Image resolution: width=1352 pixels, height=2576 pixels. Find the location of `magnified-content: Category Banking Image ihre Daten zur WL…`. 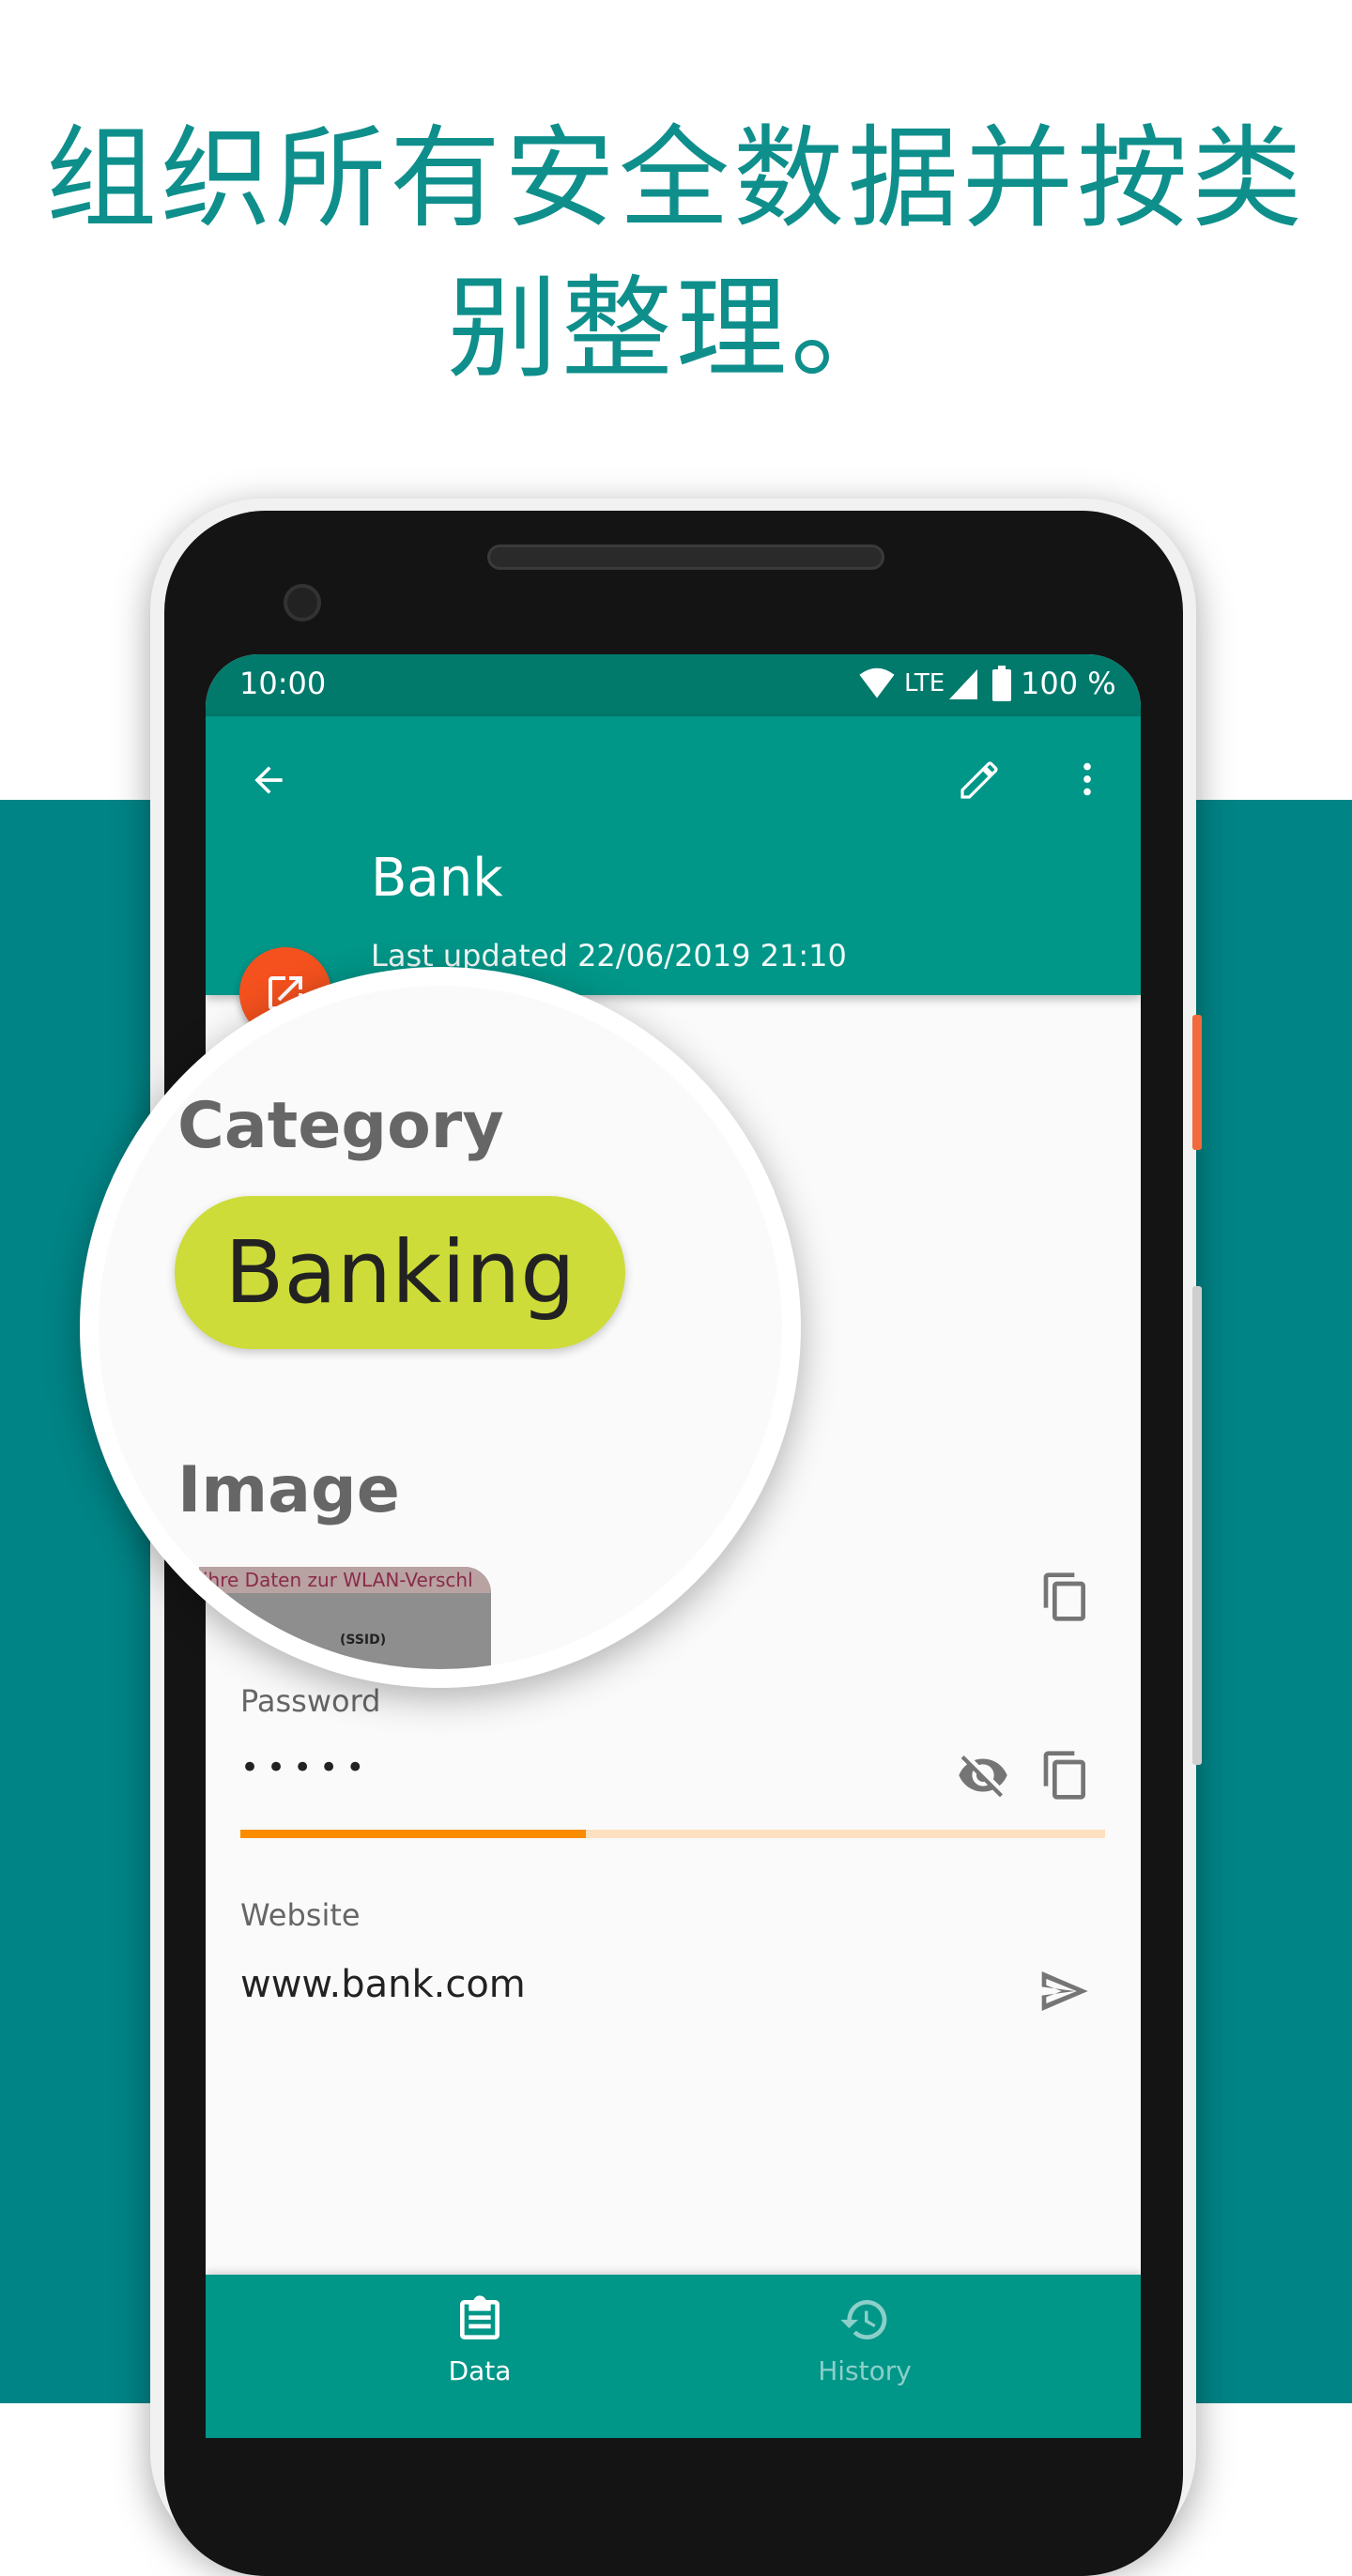

magnified-content: Category Banking Image ihre Daten zur WL… is located at coordinates (440, 1327).